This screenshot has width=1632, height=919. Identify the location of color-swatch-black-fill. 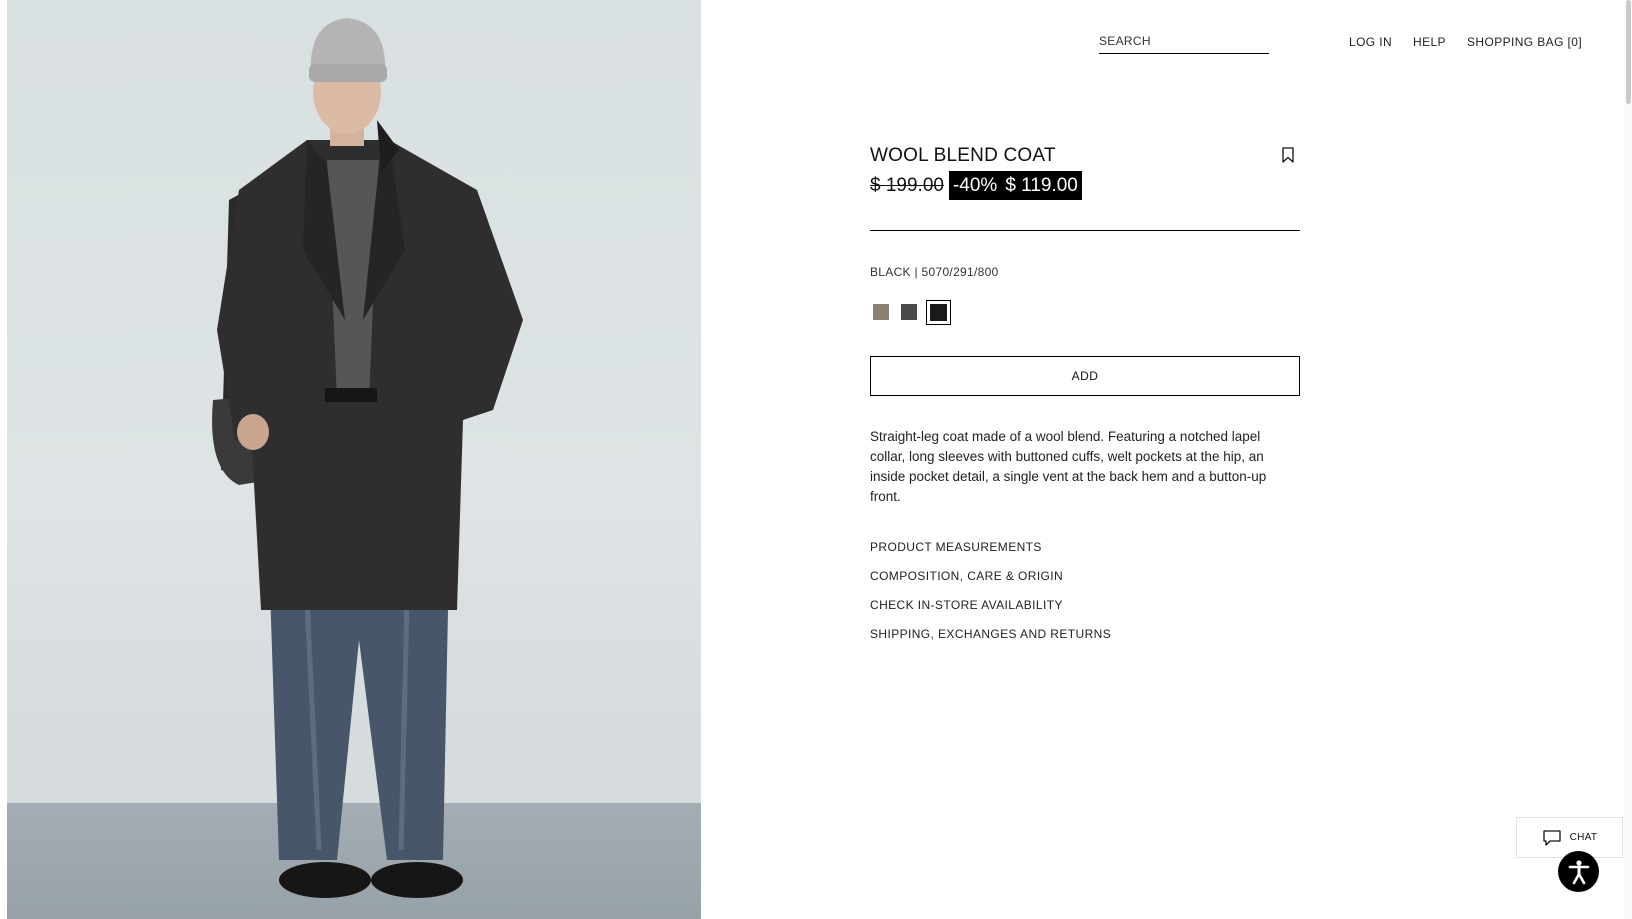
(938, 312).